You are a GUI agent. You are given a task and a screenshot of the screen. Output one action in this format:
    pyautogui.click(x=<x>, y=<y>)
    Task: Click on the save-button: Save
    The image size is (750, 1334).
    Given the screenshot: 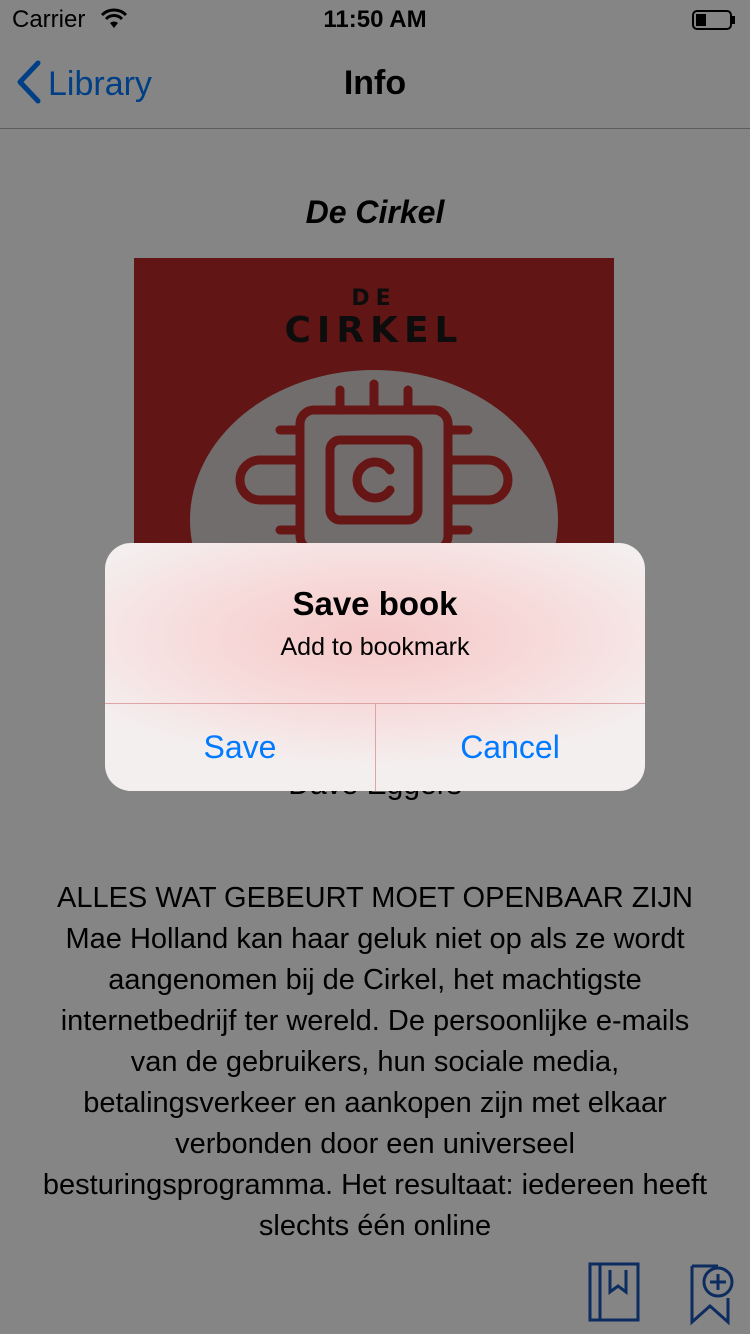 What is the action you would take?
    pyautogui.click(x=240, y=747)
    